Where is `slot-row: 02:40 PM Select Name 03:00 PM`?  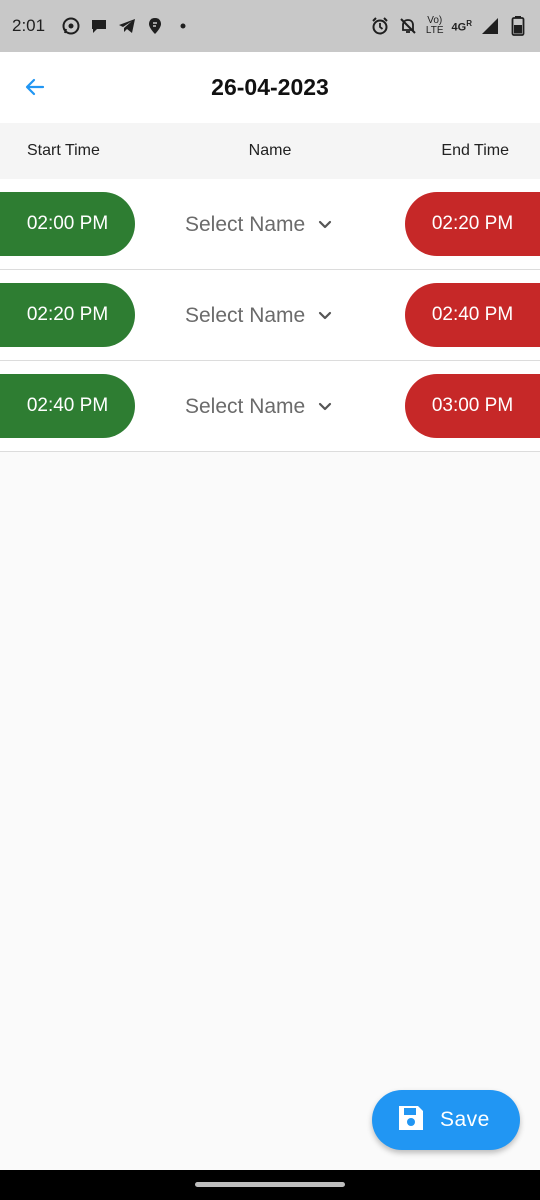
slot-row: 02:40 PM Select Name 03:00 PM is located at coordinates (270, 406).